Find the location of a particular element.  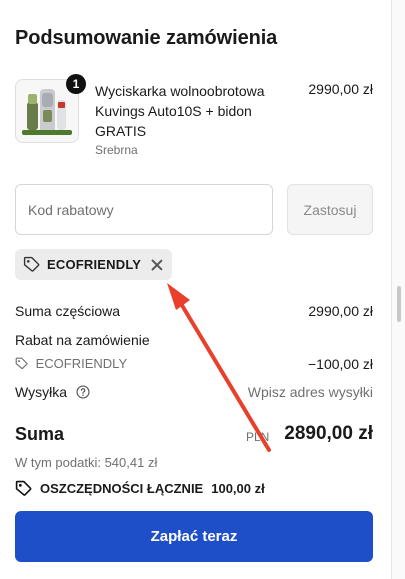

subtotal-value: 2990,00 zł is located at coordinates (340, 311).